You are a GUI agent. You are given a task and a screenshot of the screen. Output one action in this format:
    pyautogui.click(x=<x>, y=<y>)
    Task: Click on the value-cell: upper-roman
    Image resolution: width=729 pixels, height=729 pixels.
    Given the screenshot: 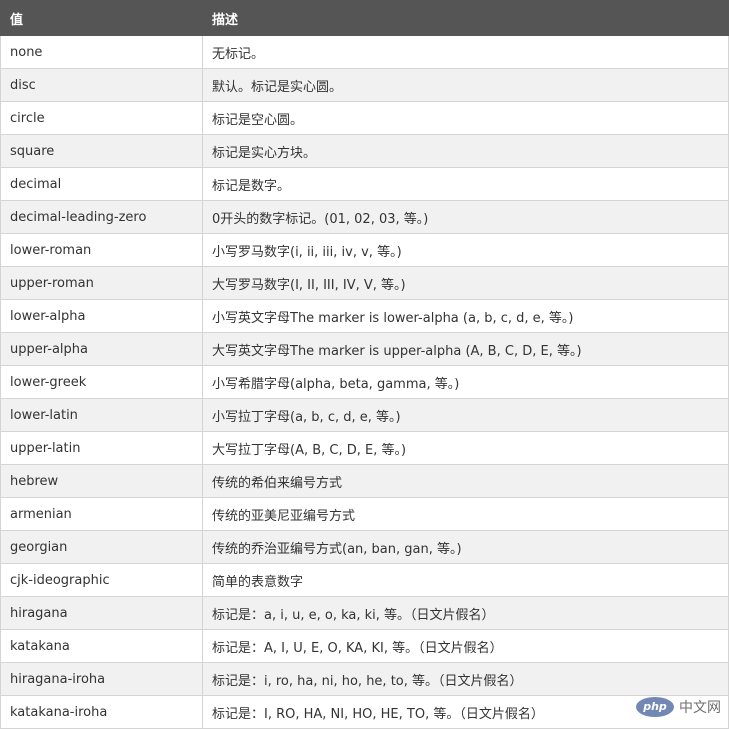 What is the action you would take?
    pyautogui.click(x=101, y=283)
    